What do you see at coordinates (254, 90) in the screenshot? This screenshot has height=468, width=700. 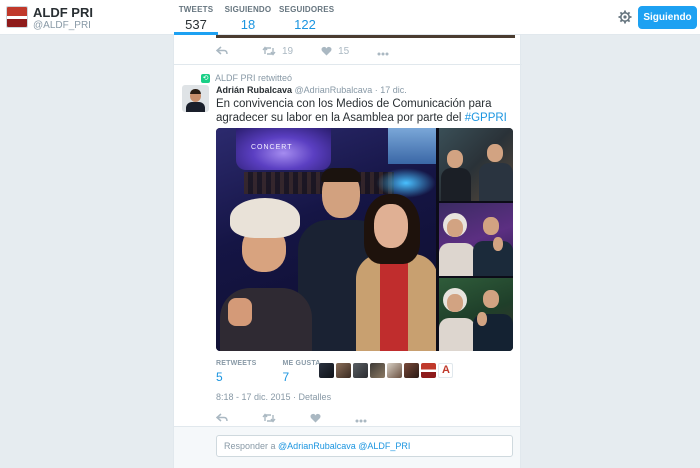 I see `author-name: Adrián Rubalcava` at bounding box center [254, 90].